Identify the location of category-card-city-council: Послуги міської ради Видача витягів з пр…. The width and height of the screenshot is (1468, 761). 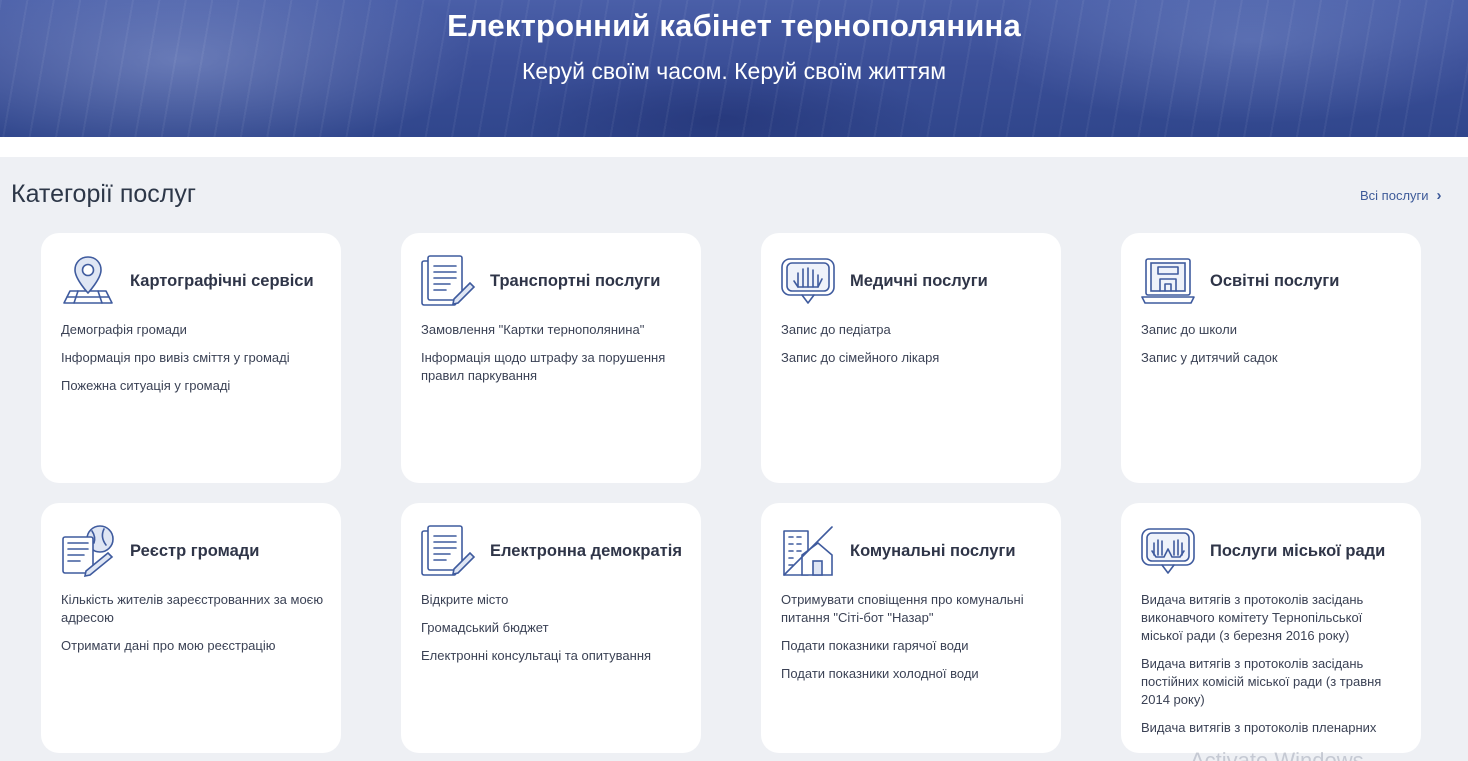
(1271, 628).